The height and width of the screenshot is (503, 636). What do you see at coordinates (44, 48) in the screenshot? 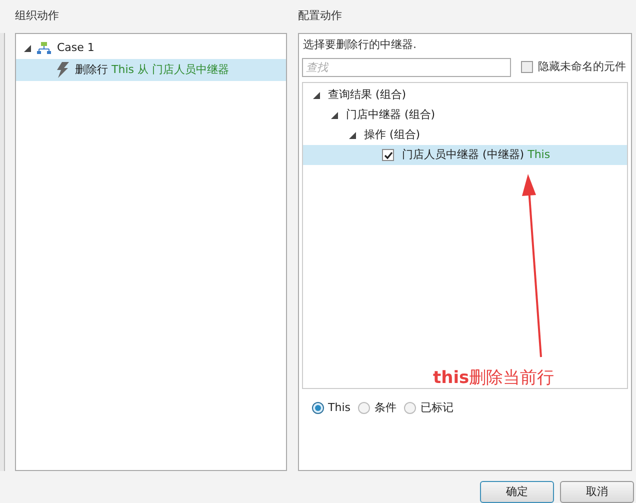
I see `flow-icon` at bounding box center [44, 48].